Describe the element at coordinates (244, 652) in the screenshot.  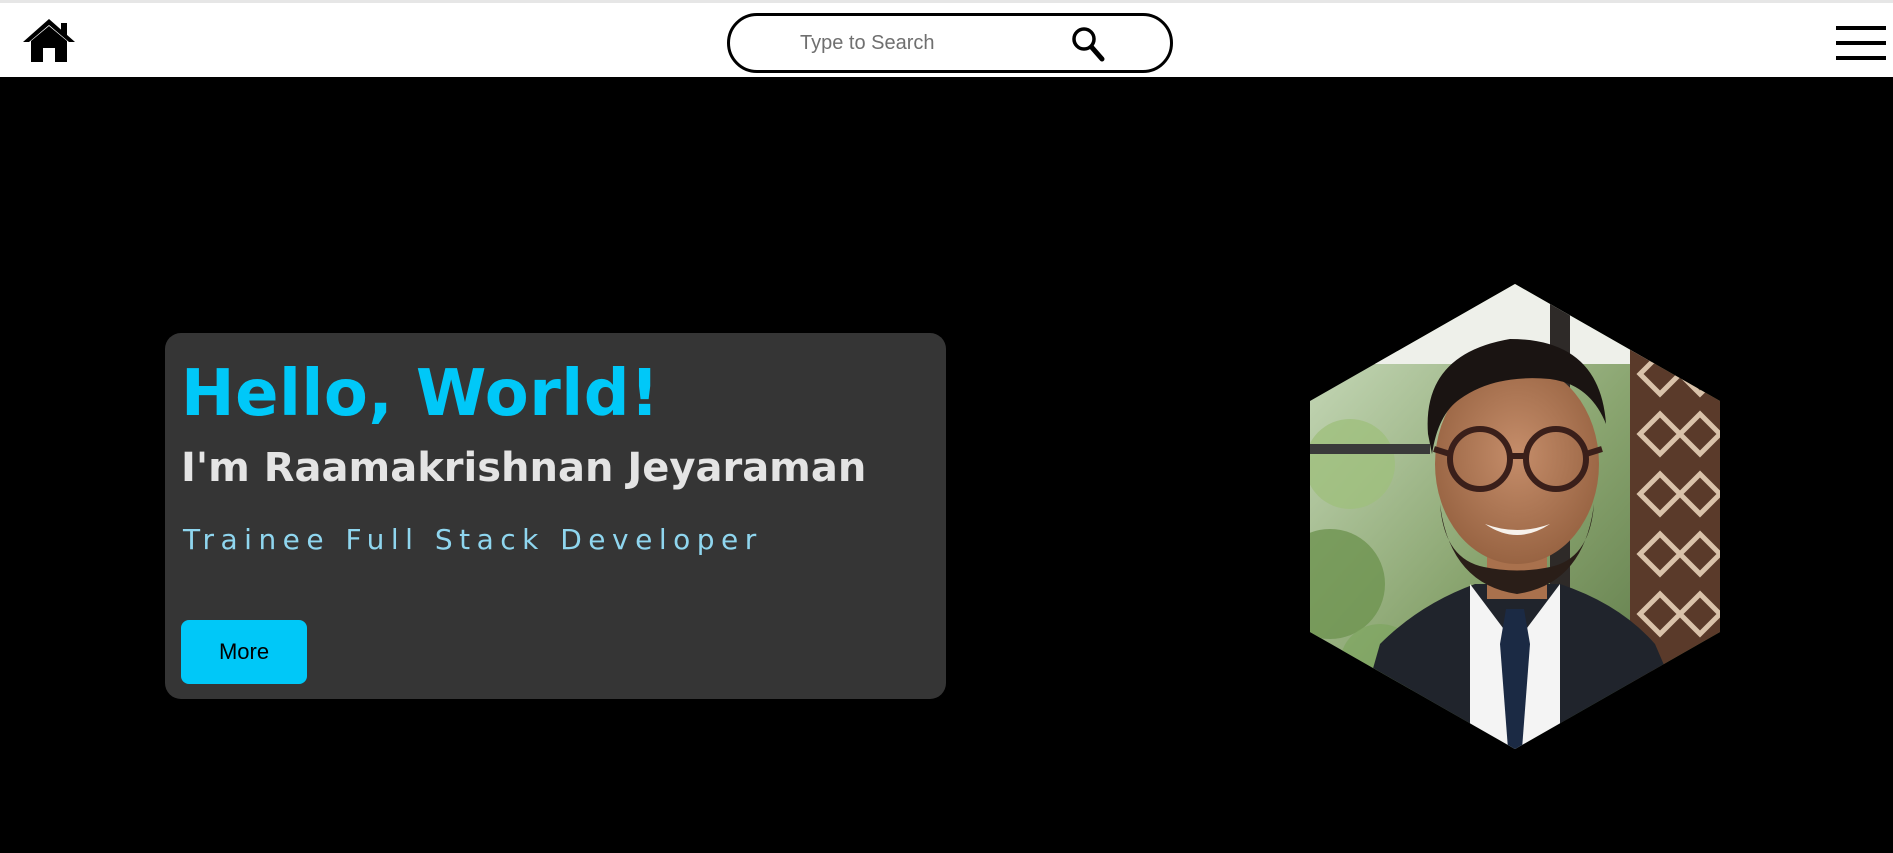
I see `more-button: More` at that location.